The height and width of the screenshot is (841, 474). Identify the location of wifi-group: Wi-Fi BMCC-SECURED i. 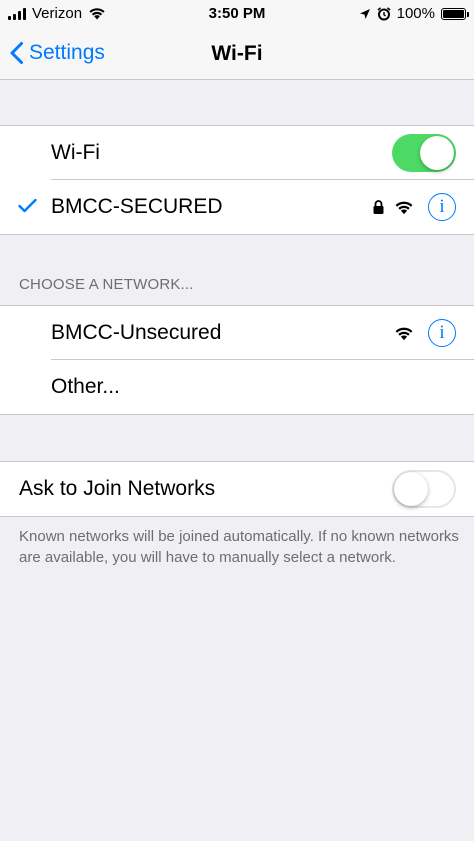
(237, 180).